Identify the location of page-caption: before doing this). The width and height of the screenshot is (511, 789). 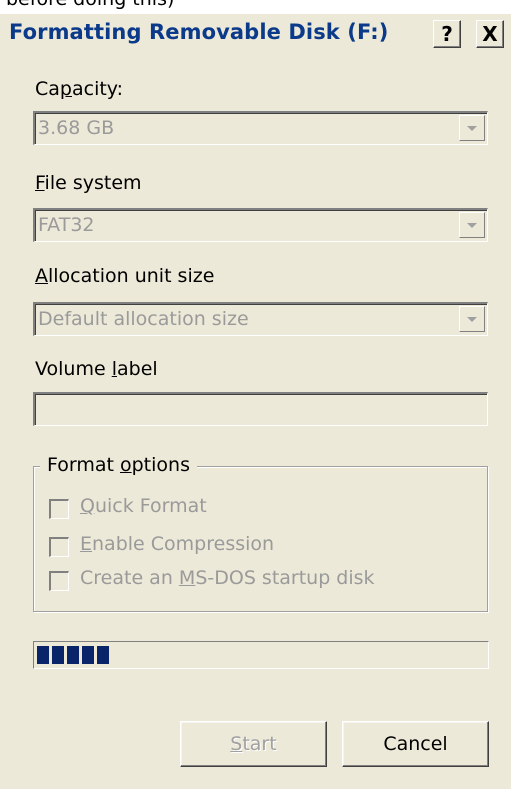
(90, 5).